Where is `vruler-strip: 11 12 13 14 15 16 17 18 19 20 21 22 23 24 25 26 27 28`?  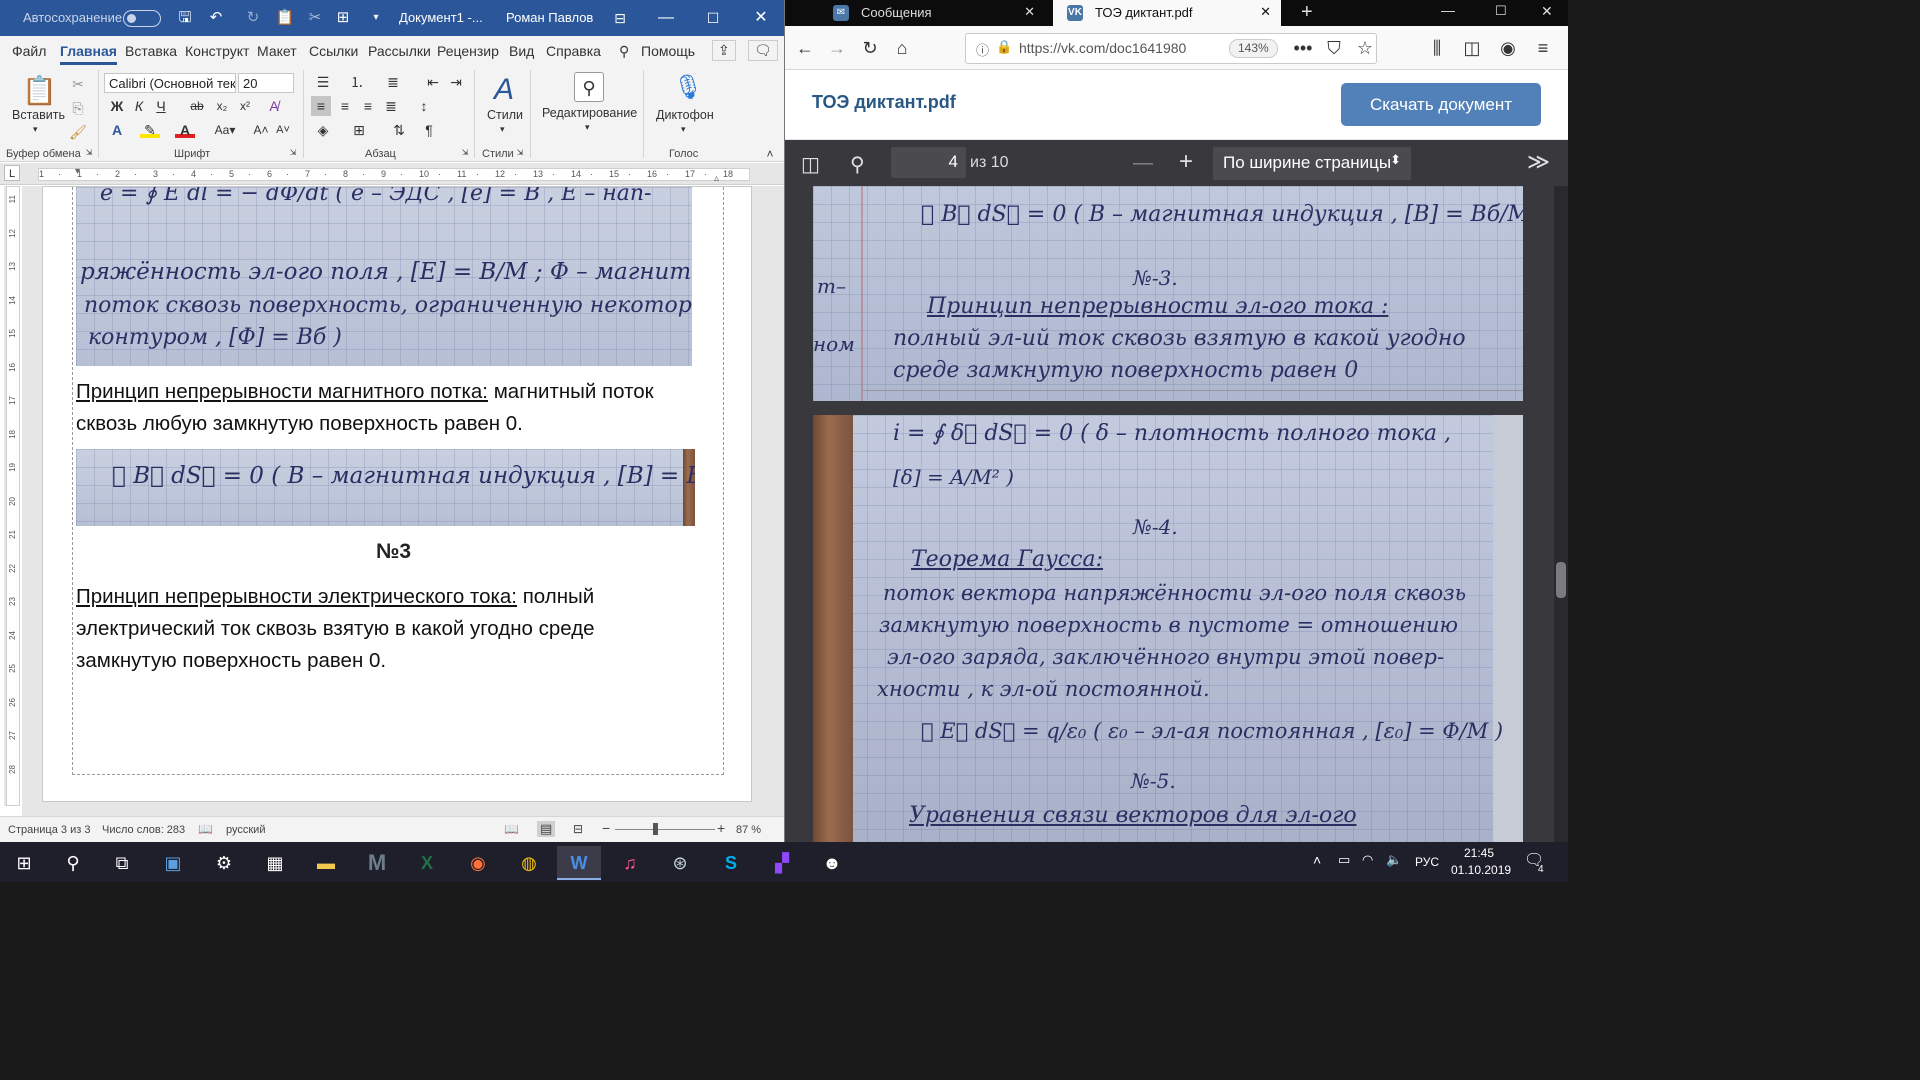 vruler-strip: 11 12 13 14 15 16 17 18 19 20 21 22 23 24 25 26 27 28 is located at coordinates (13, 496).